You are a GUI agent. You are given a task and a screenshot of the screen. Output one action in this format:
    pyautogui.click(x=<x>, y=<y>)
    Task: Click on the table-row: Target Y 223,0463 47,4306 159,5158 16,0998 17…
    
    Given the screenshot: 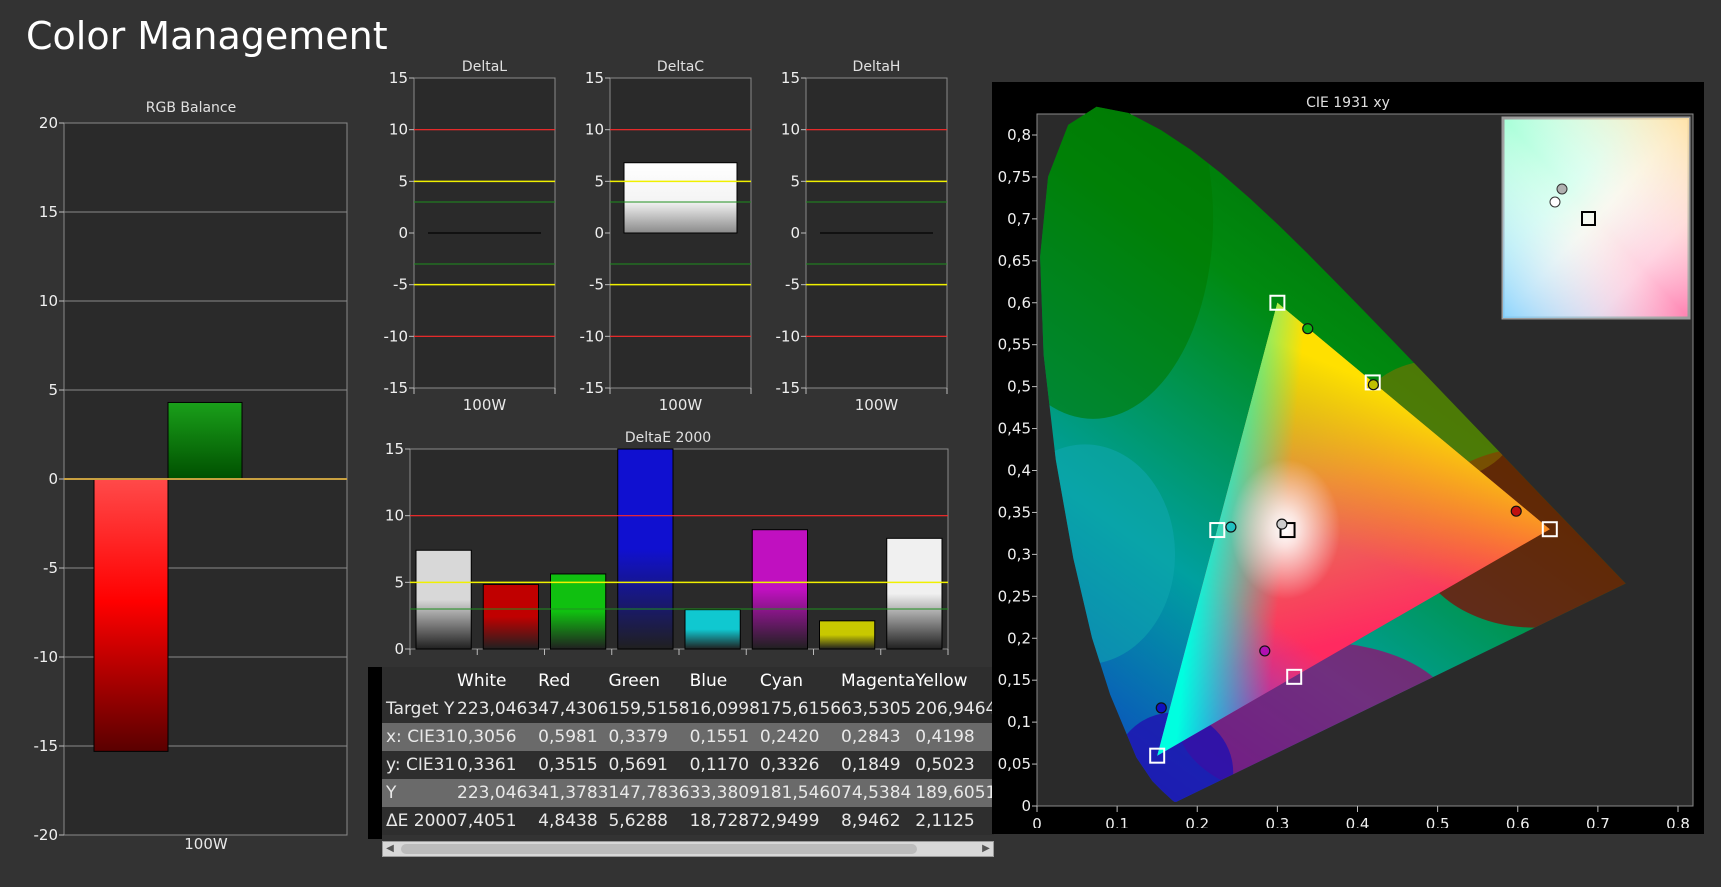 What is the action you would take?
    pyautogui.click(x=688, y=709)
    